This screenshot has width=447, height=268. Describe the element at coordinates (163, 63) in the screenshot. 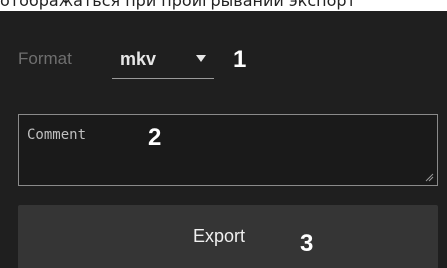

I see `format-dropdown: mkv` at that location.